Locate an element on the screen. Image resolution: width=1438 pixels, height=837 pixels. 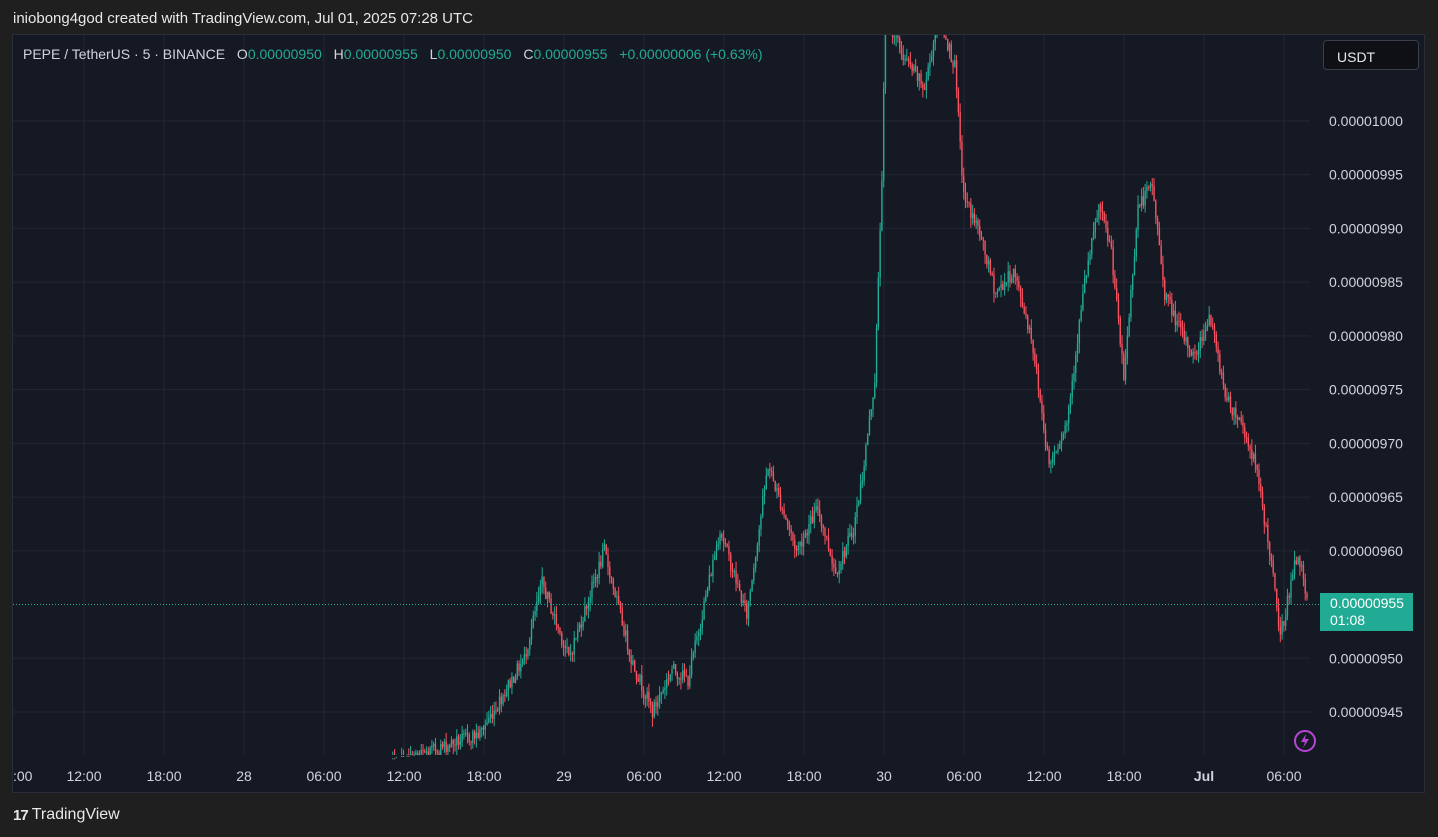
symbol-name: PEPE / TetherUS · 5 · BINANCE is located at coordinates (124, 54).